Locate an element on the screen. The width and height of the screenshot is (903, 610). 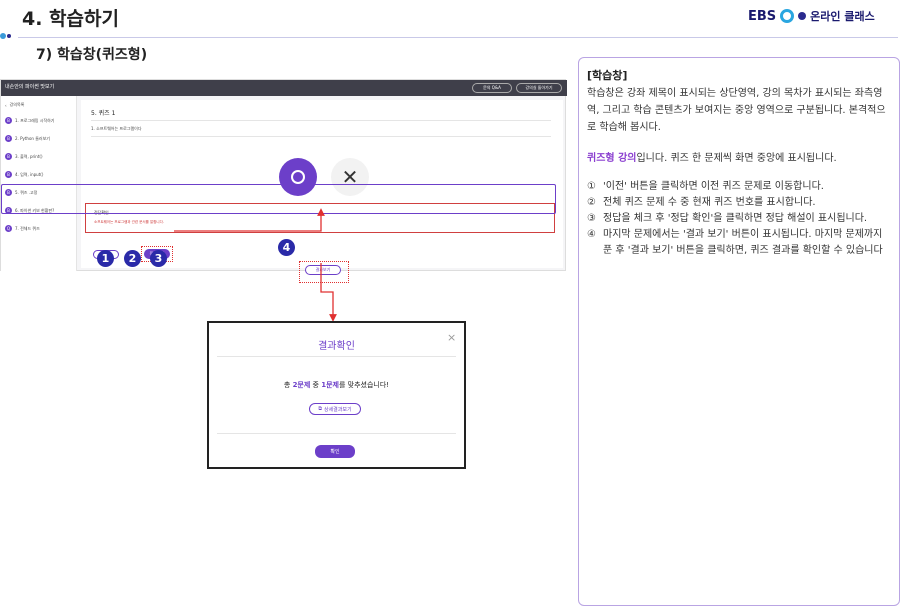
result-popup: 결과확인 × 총 2문제 중 1문제를 맞추셨습니다! ⧉ 상세결과보기 확인 is located at coordinates (336, 395).